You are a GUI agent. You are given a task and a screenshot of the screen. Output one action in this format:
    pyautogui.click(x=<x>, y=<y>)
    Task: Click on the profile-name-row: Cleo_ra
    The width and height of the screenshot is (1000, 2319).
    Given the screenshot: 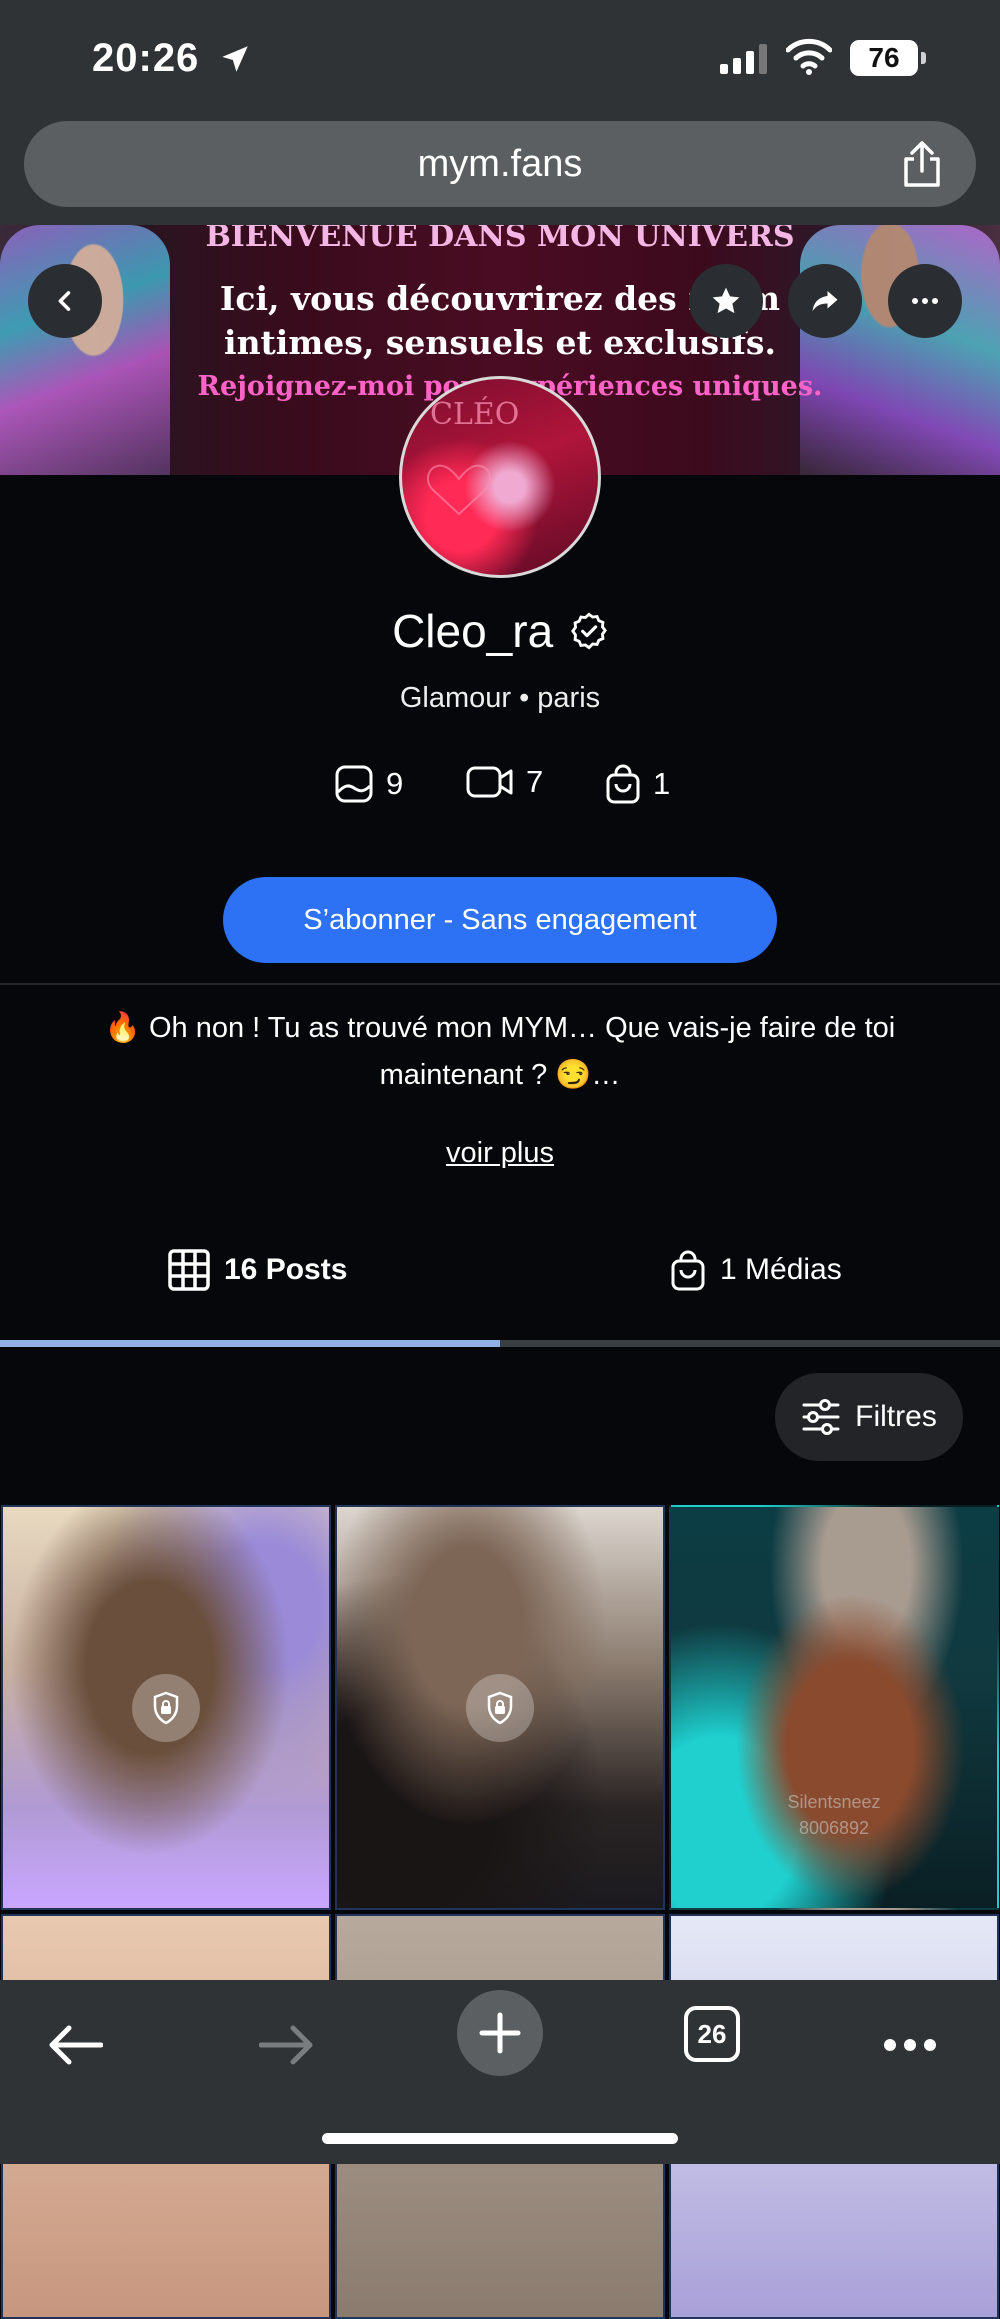 What is the action you would take?
    pyautogui.click(x=500, y=629)
    